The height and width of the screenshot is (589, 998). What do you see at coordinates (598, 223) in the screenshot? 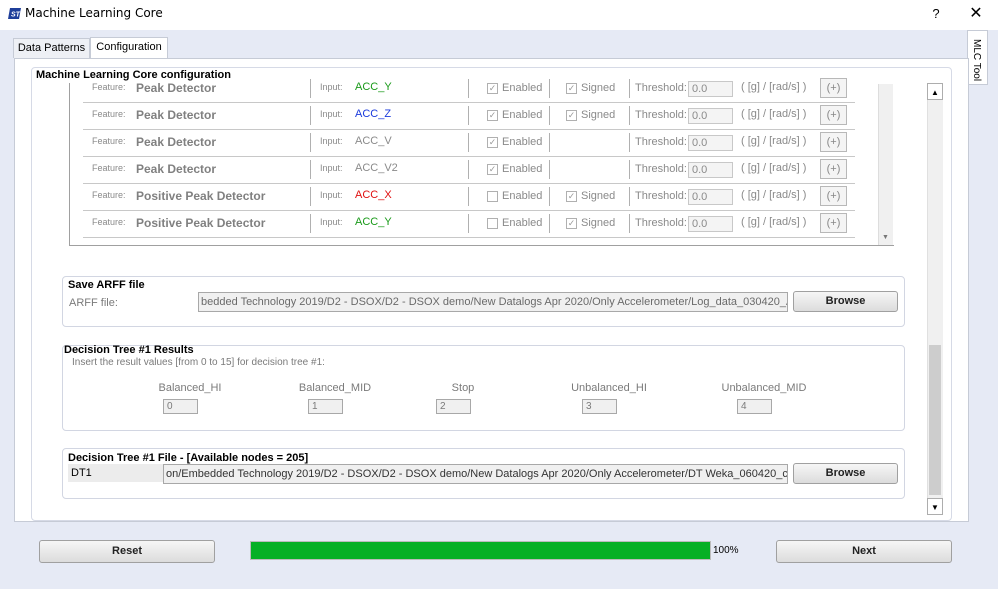
I see `signed-label: Signed` at bounding box center [598, 223].